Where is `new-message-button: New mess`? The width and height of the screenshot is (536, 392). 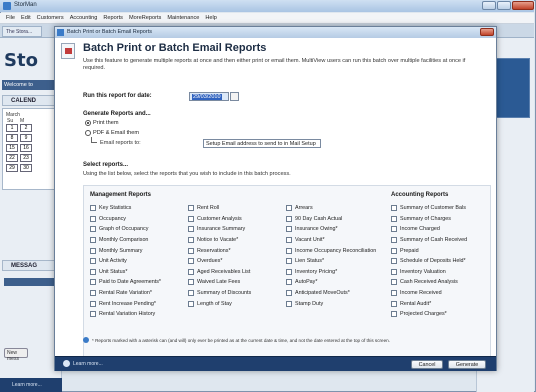 new-message-button: New mess is located at coordinates (16, 355).